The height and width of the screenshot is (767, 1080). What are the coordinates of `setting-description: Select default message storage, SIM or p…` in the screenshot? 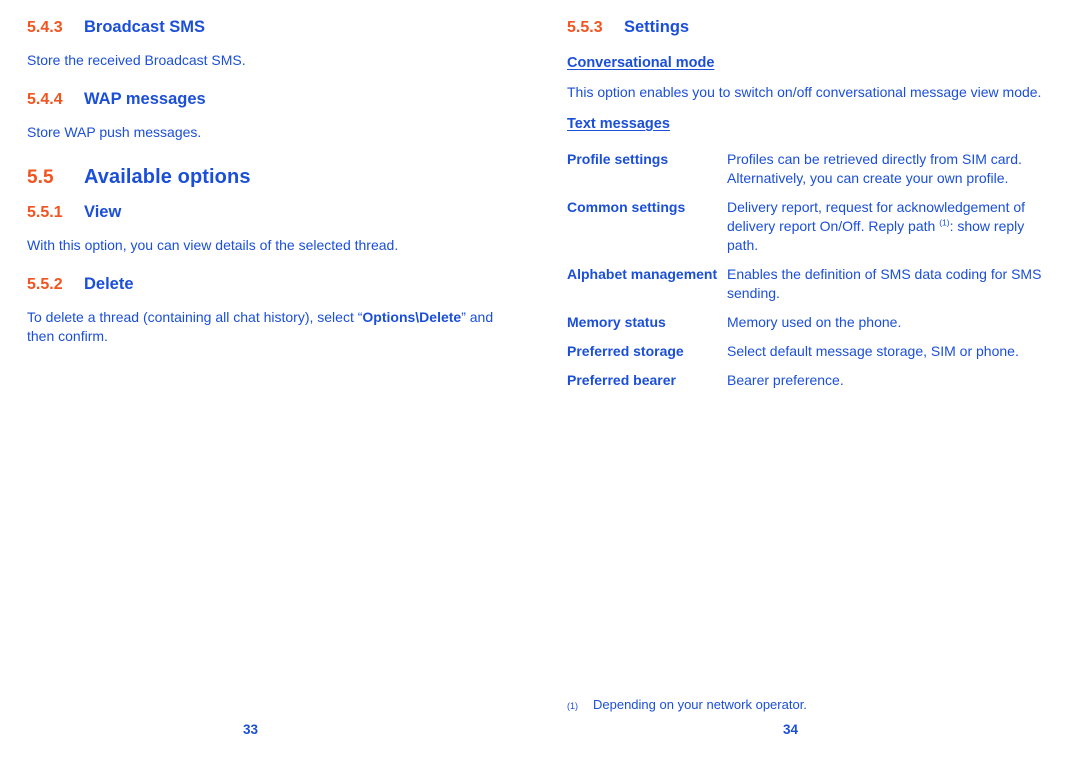 It's located at (873, 351).